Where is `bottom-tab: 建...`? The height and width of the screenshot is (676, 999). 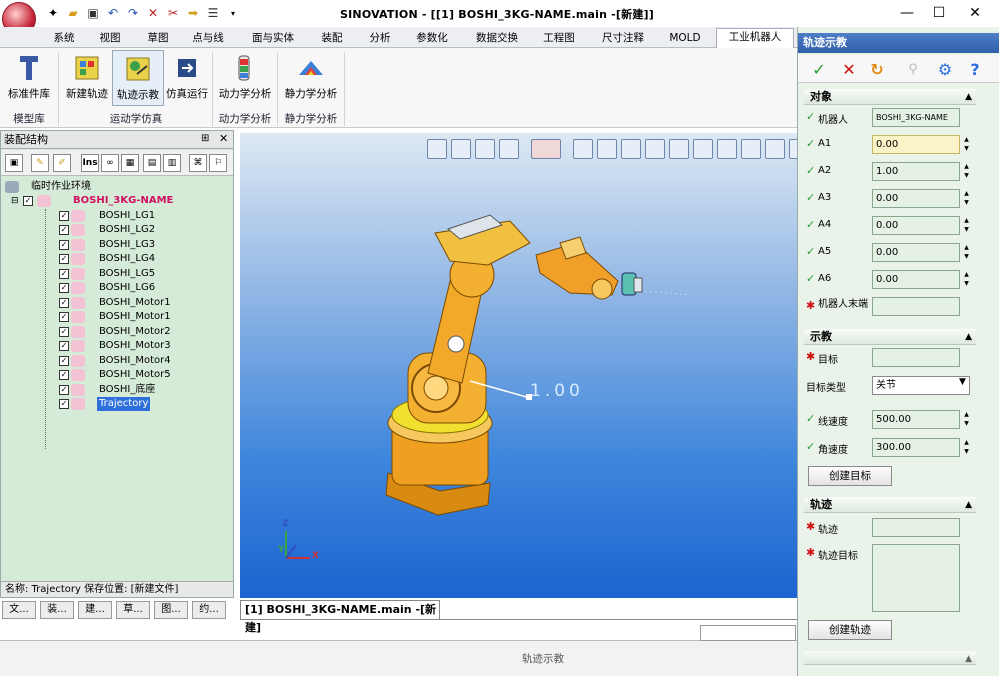 bottom-tab: 建... is located at coordinates (95, 610).